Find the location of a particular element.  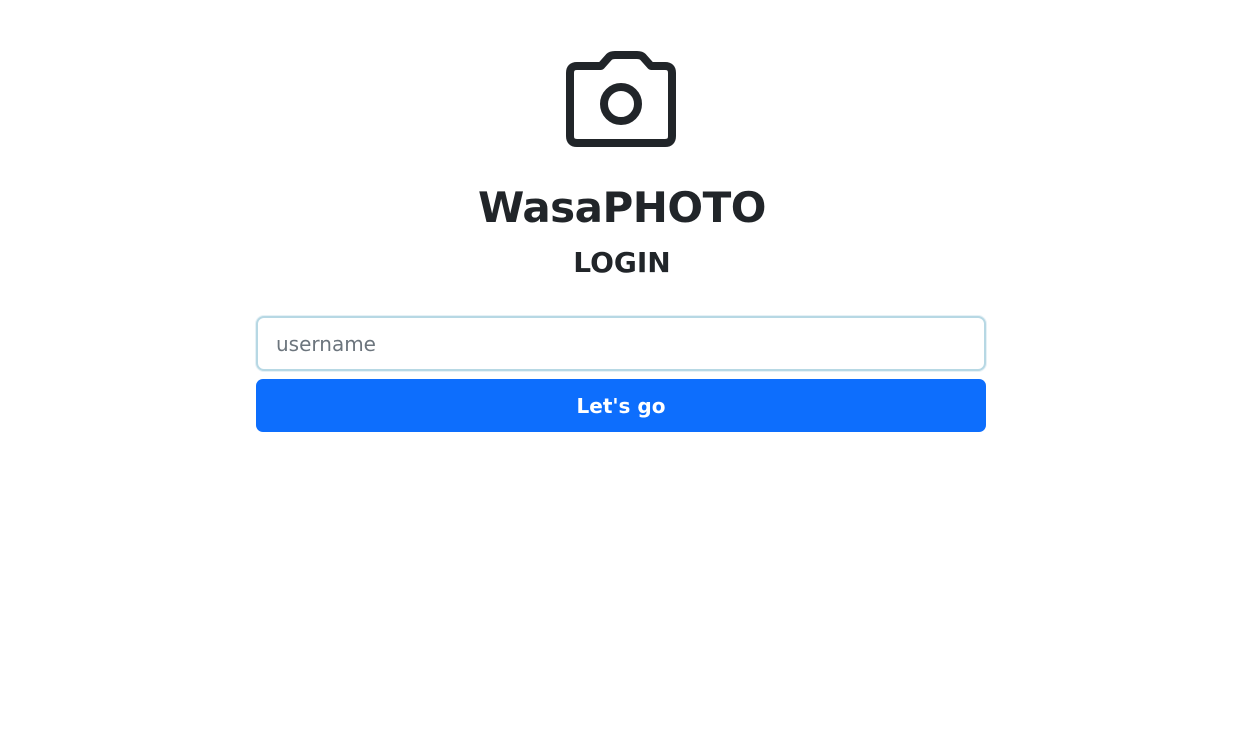

login-heading: LOGIN is located at coordinates (622, 262).